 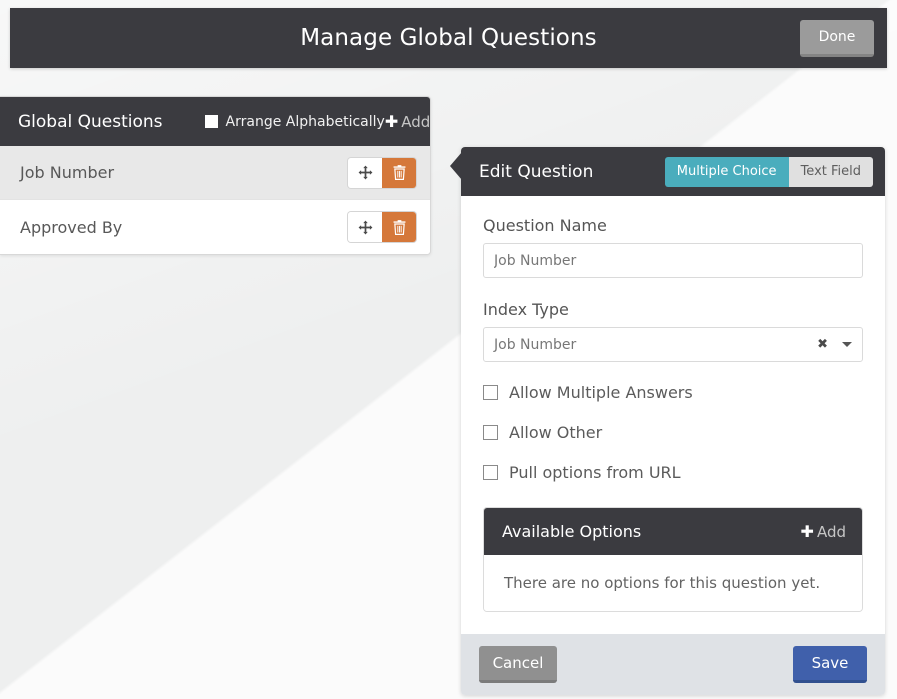 I want to click on edit-question-title: Edit Question, so click(x=536, y=171).